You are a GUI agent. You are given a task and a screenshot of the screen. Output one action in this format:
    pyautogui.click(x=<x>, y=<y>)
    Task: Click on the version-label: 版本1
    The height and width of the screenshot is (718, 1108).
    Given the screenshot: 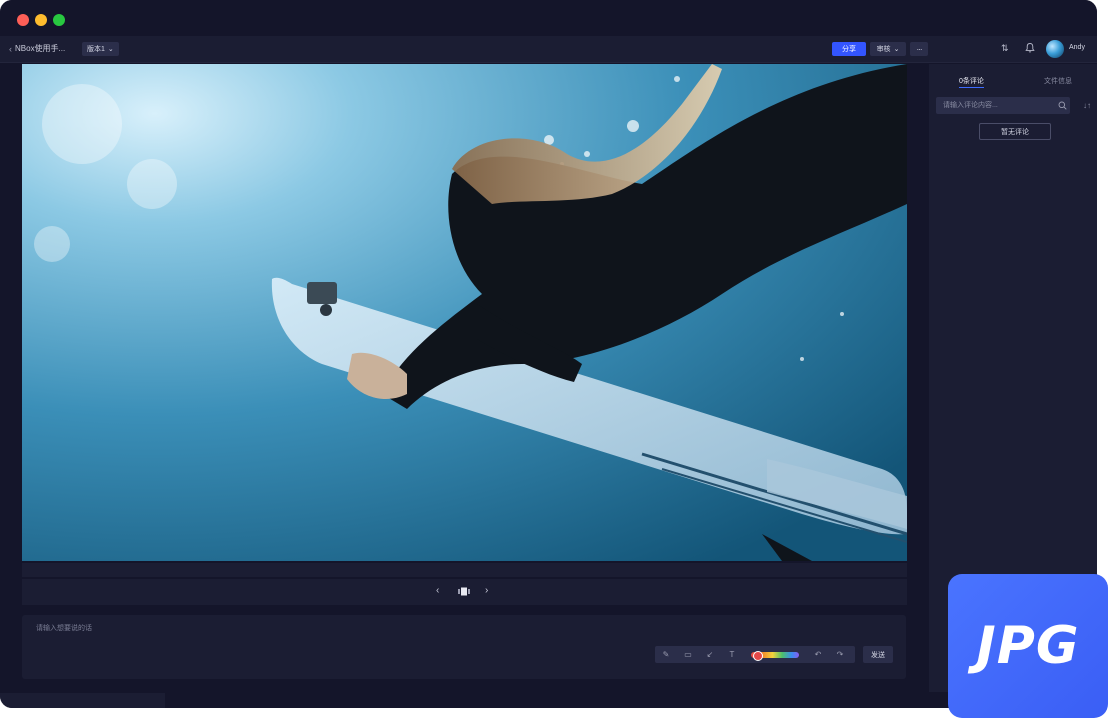 What is the action you would take?
    pyautogui.click(x=96, y=49)
    